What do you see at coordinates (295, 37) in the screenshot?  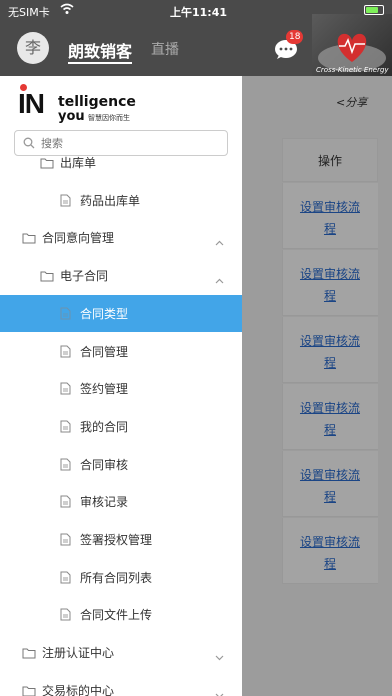 I see `message-count-badge: 18` at bounding box center [295, 37].